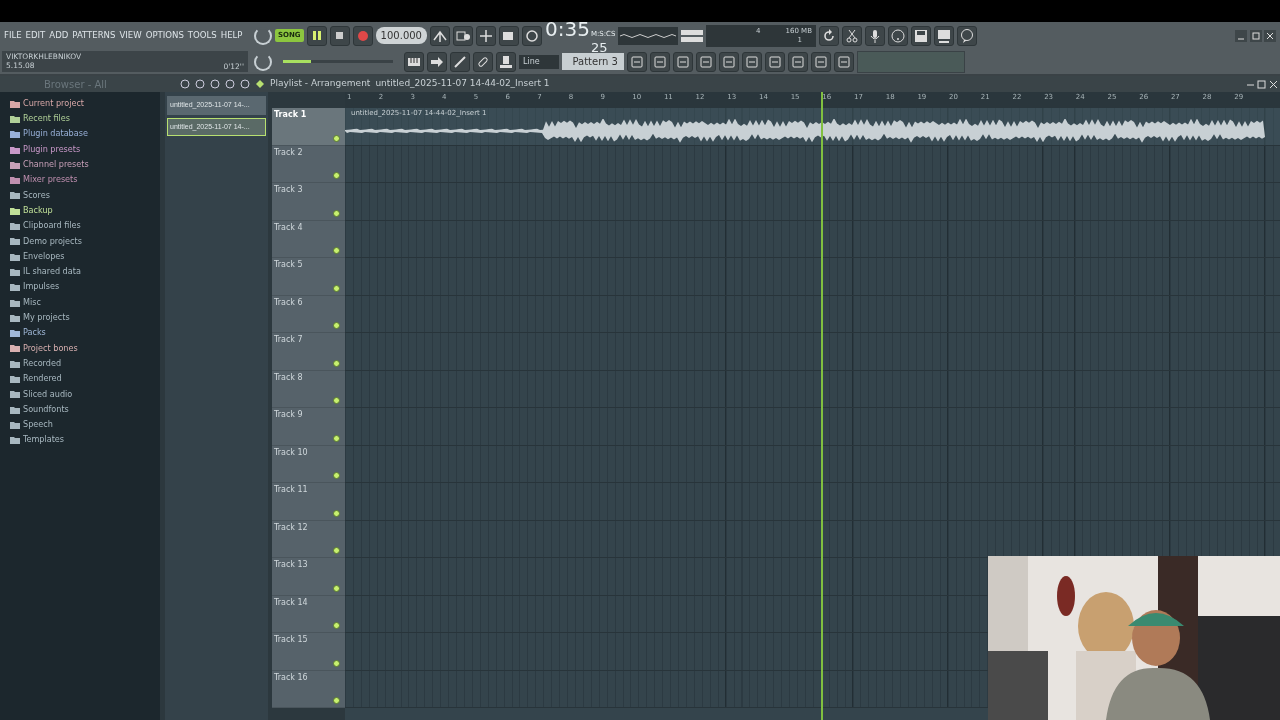  What do you see at coordinates (55, 134) in the screenshot?
I see `browser-item: Plugin database` at bounding box center [55, 134].